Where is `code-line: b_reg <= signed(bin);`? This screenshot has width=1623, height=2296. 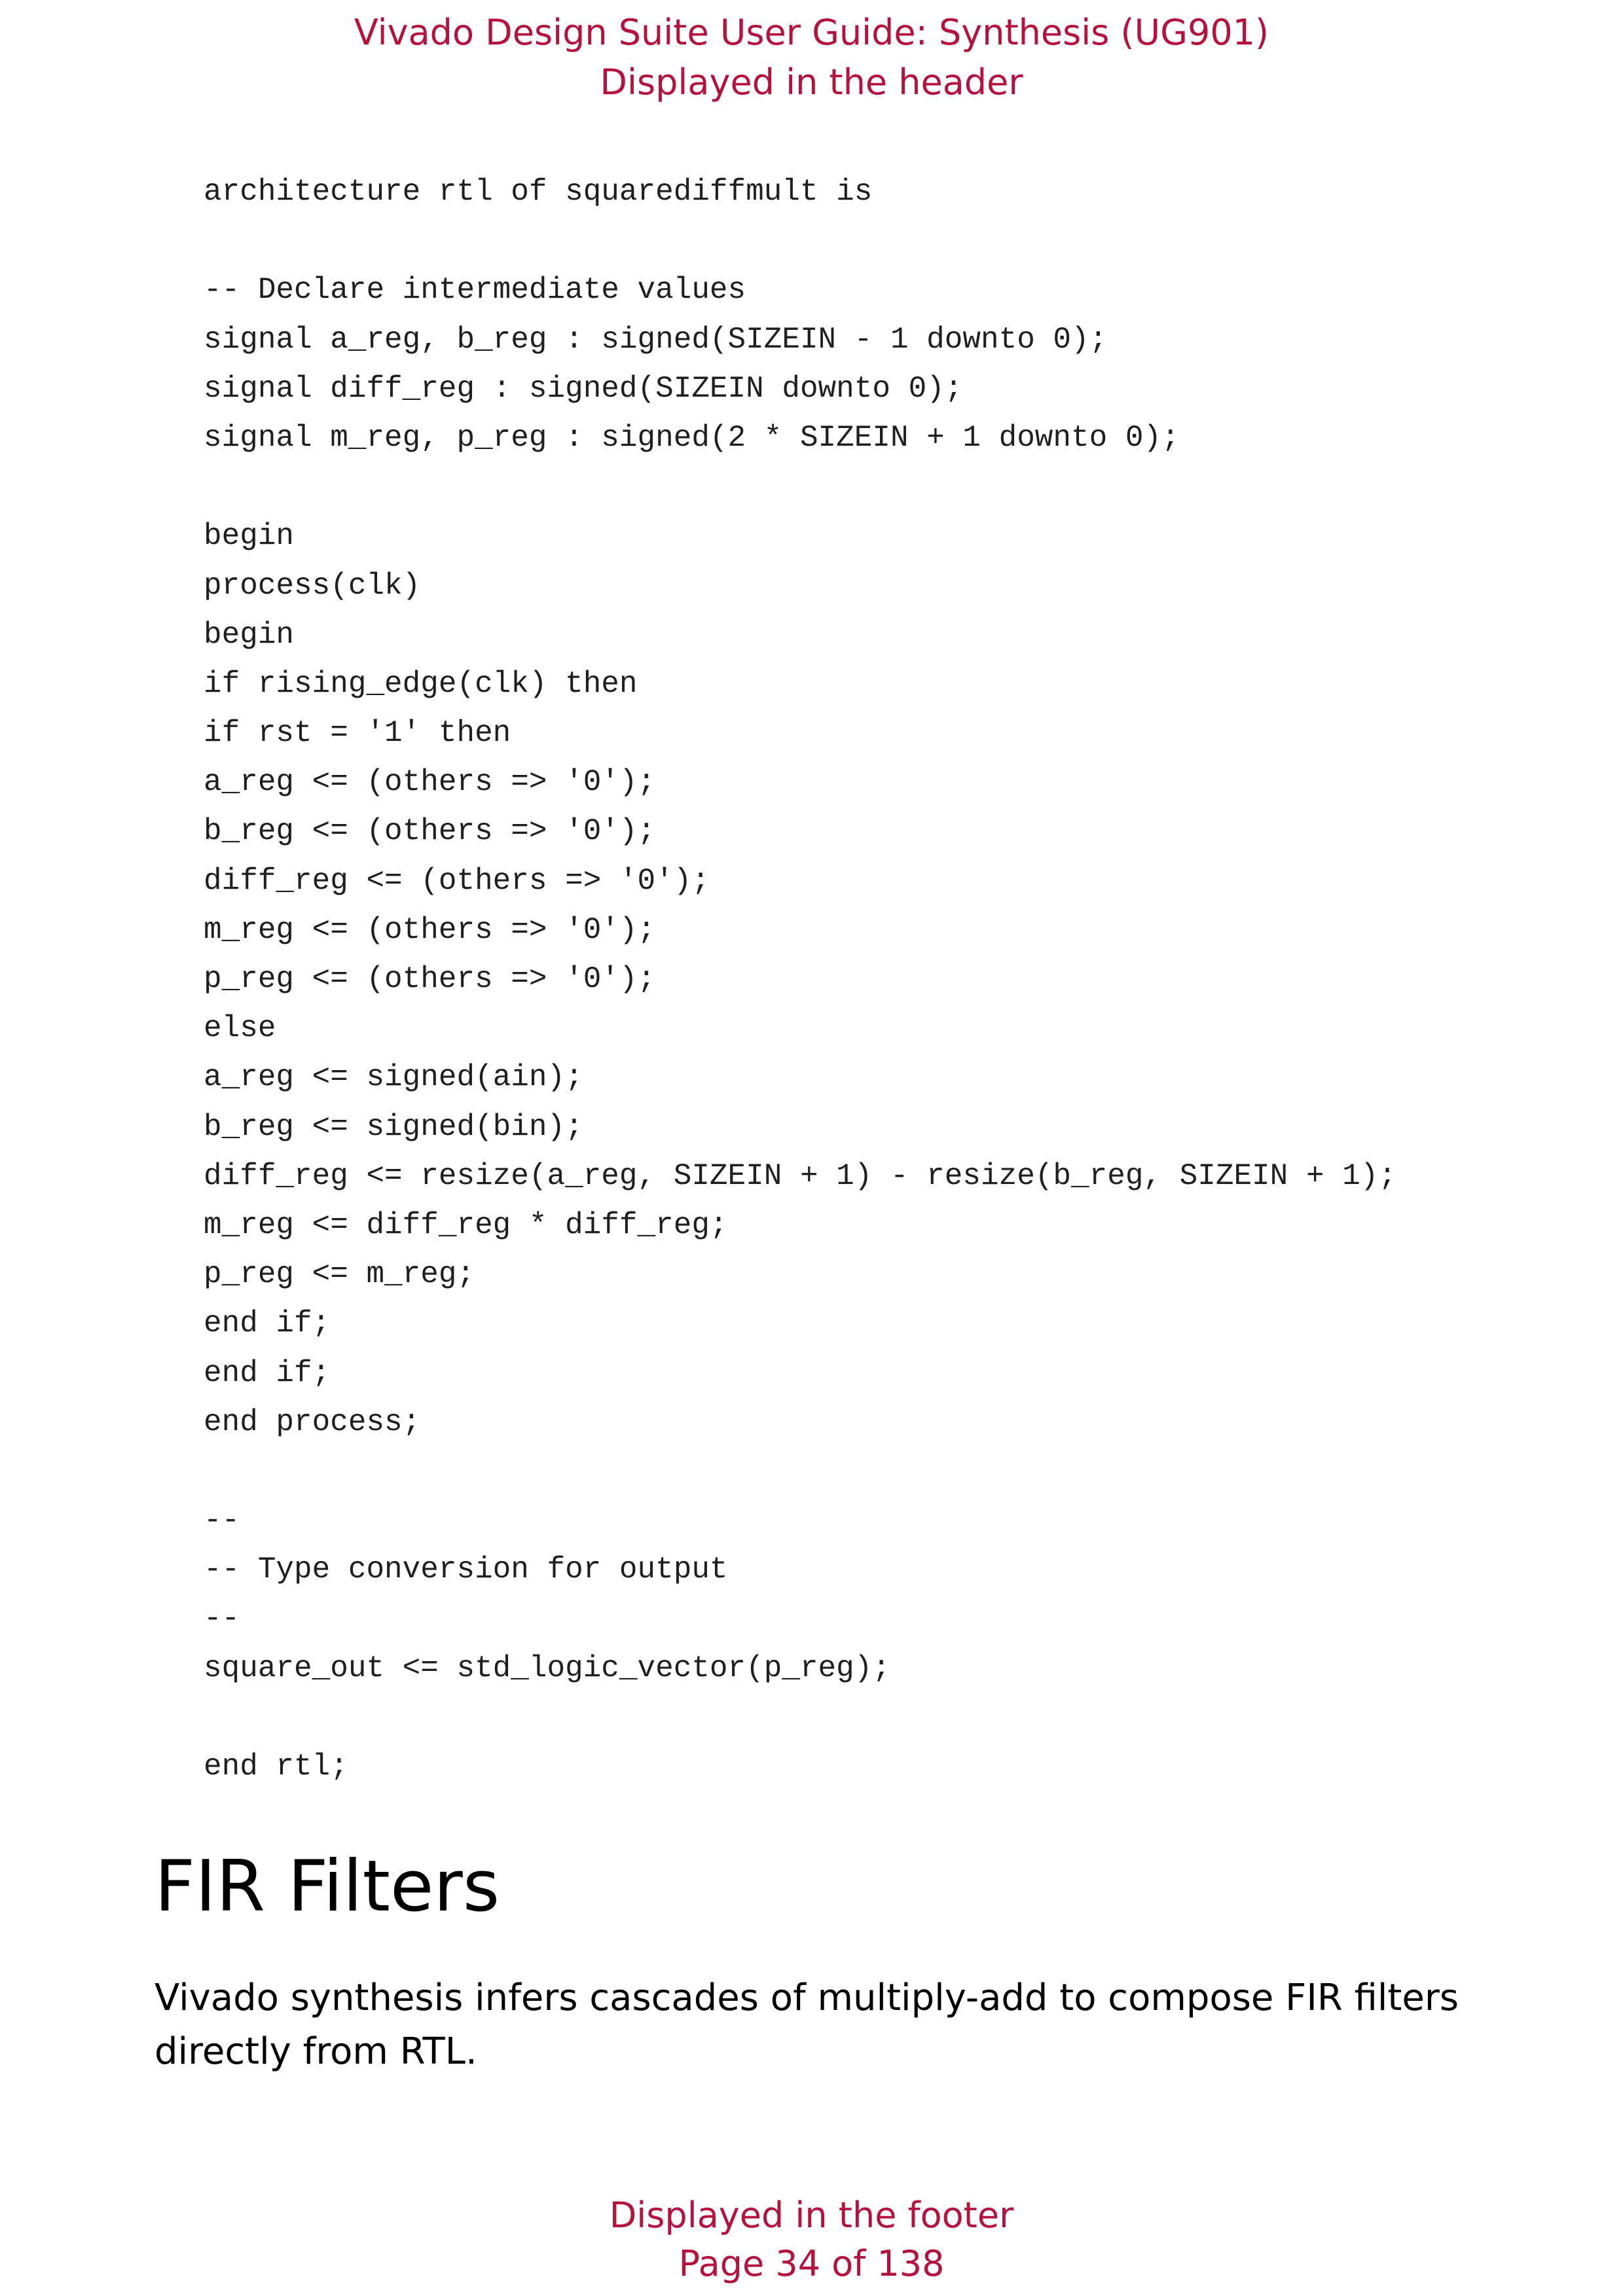
code-line: b_reg <= signed(bin); is located at coordinates (393, 1126).